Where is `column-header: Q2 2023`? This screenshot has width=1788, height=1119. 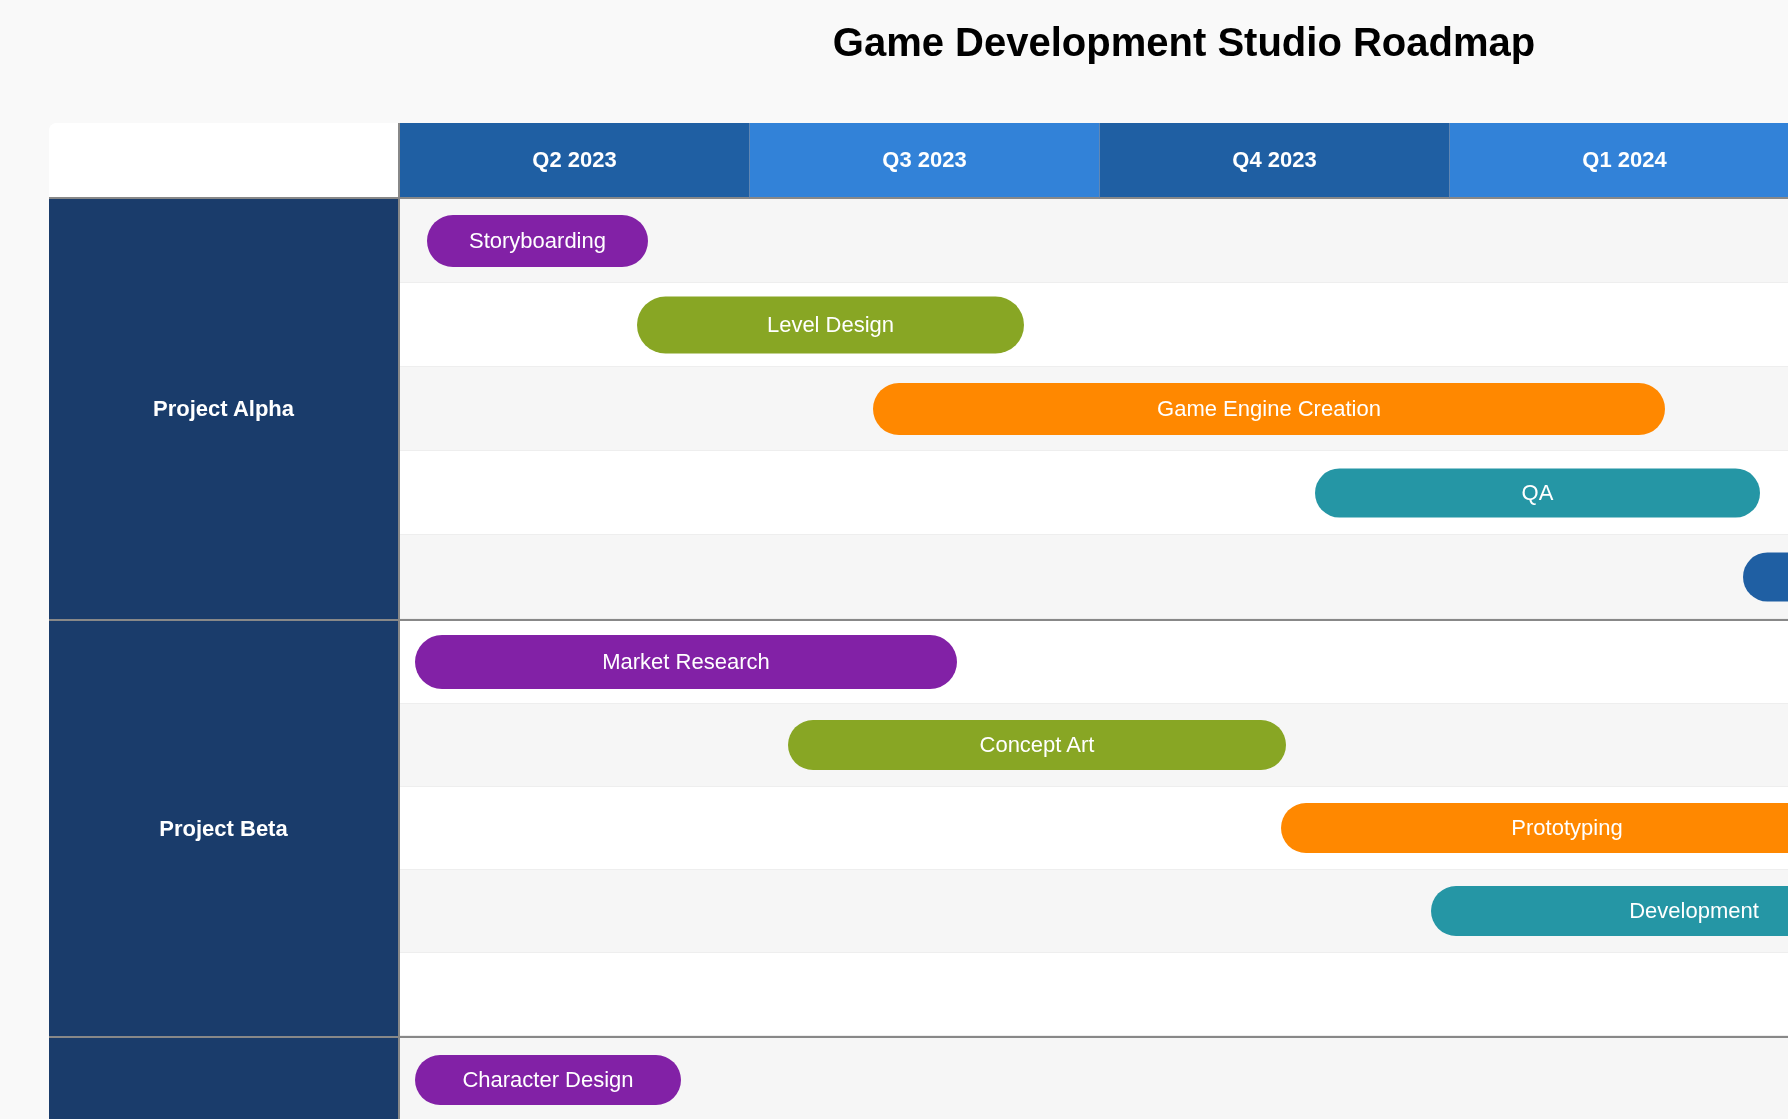
column-header: Q2 2023 is located at coordinates (575, 161).